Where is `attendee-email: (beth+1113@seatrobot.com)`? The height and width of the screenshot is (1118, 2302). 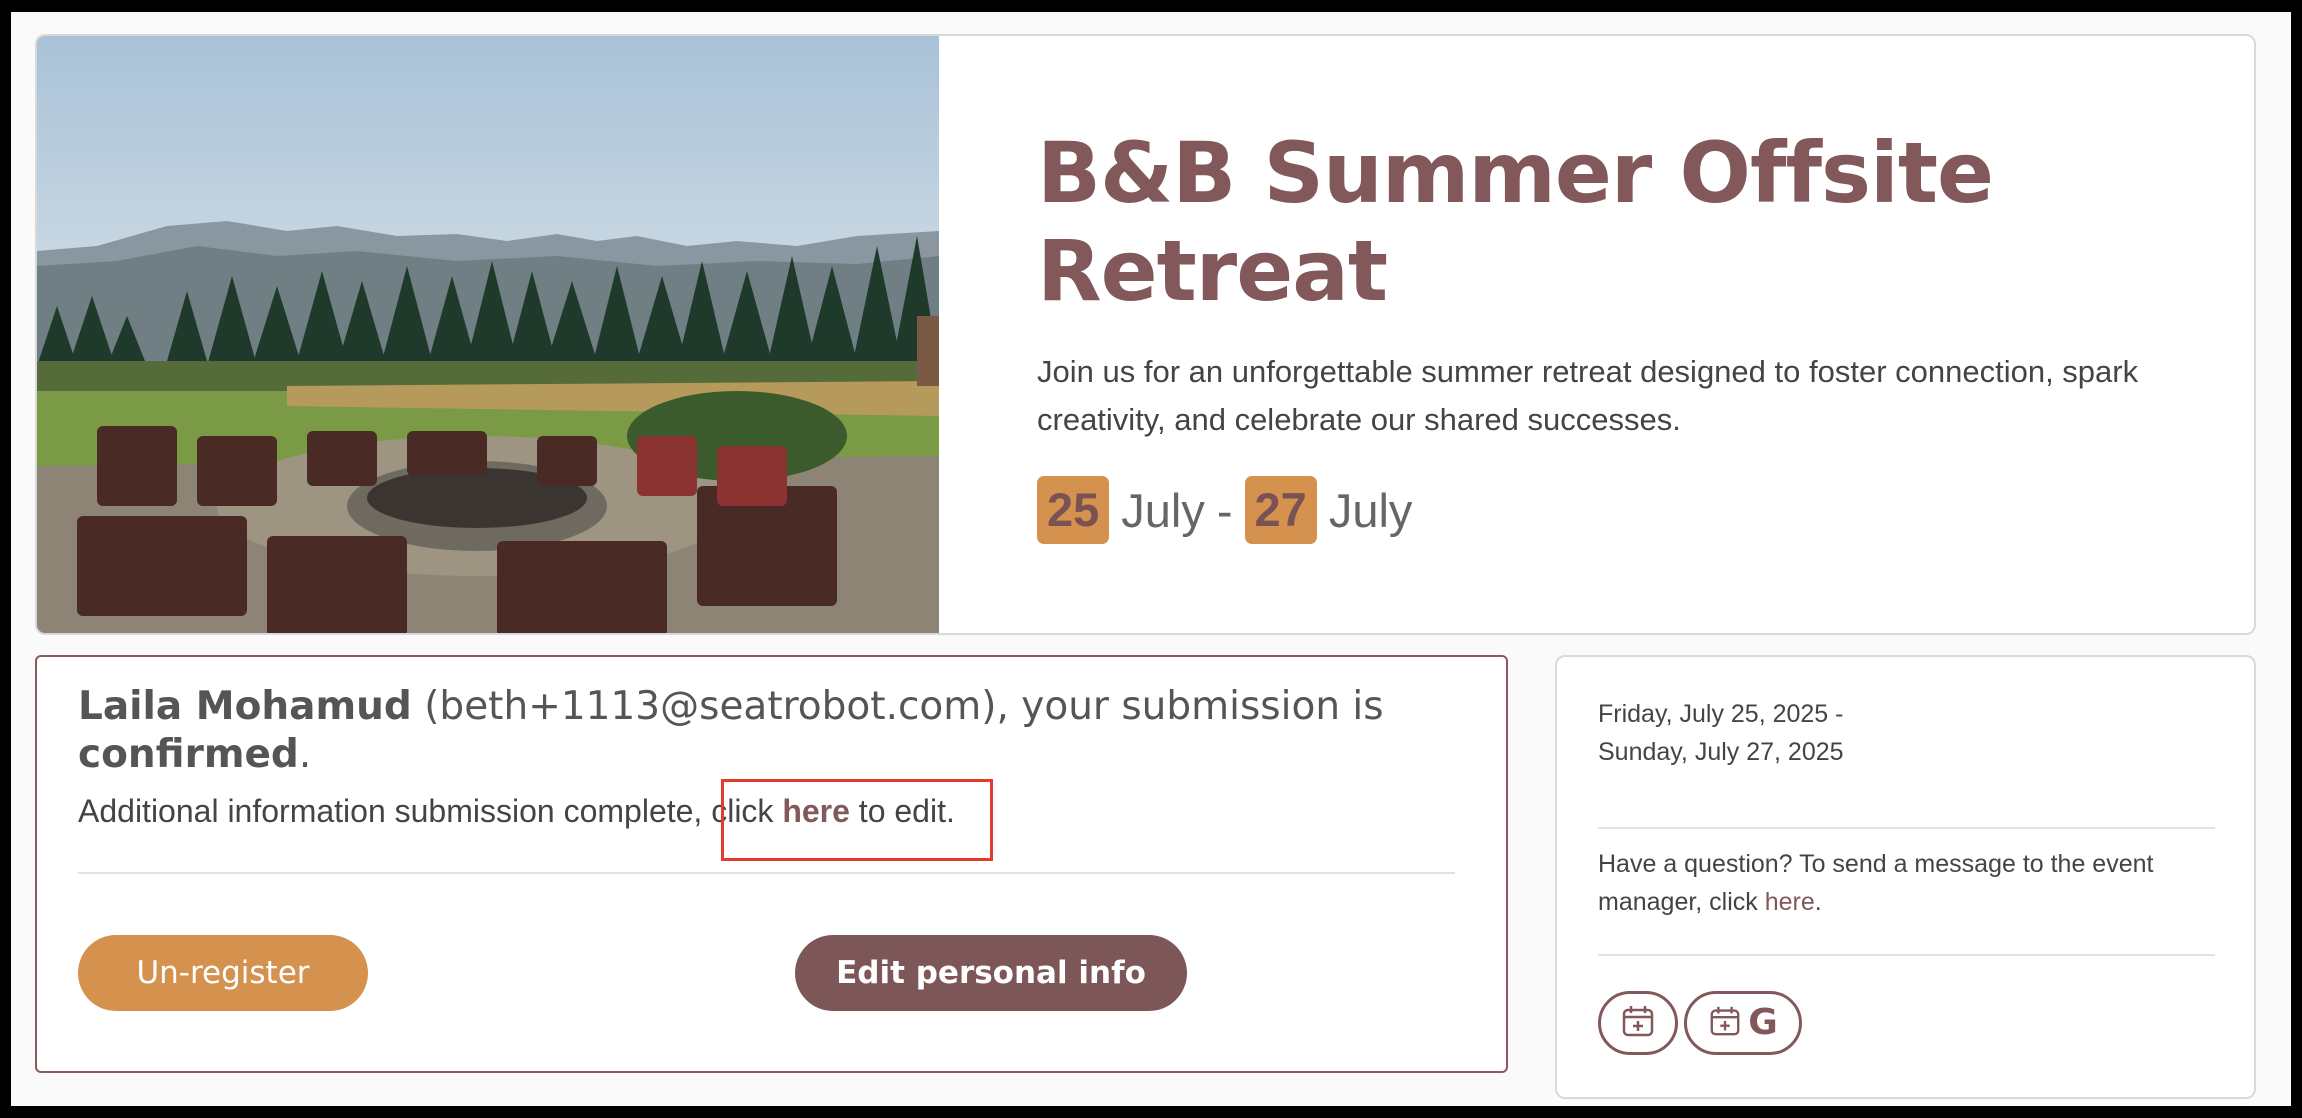 attendee-email: (beth+1113@seatrobot.com) is located at coordinates (710, 706).